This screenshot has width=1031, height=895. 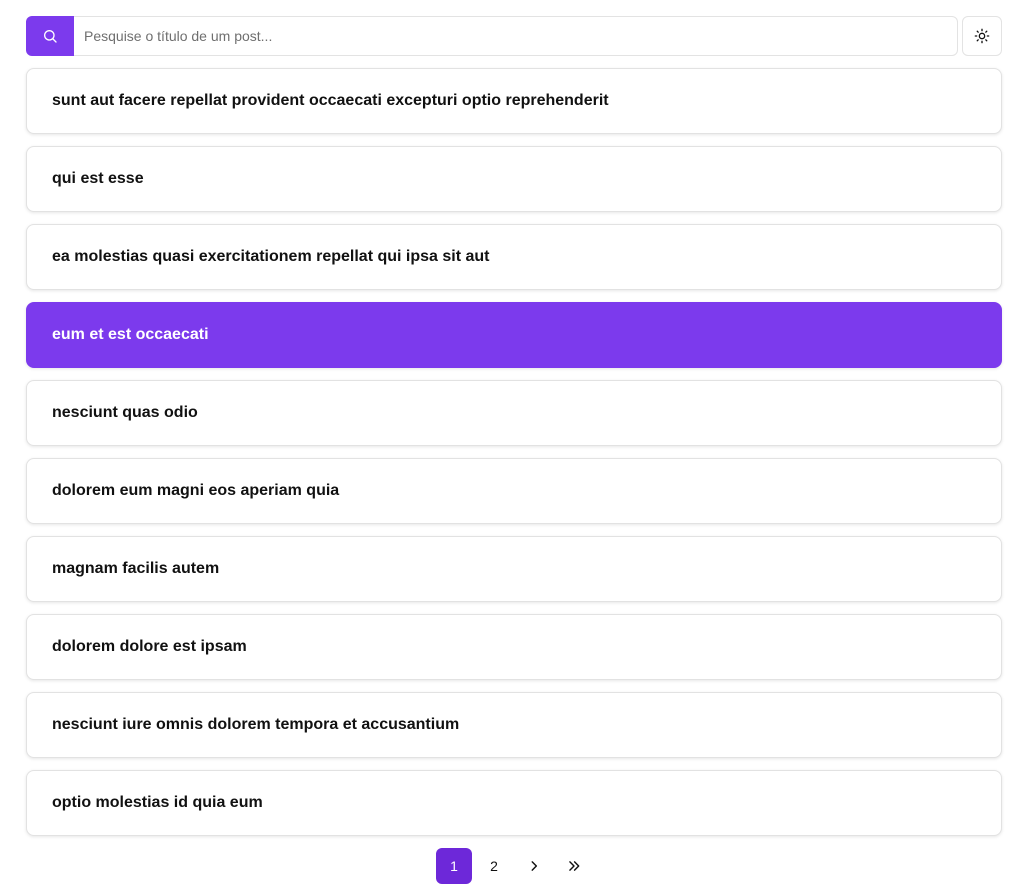 What do you see at coordinates (130, 334) in the screenshot?
I see `post-title: eum et est occaecati` at bounding box center [130, 334].